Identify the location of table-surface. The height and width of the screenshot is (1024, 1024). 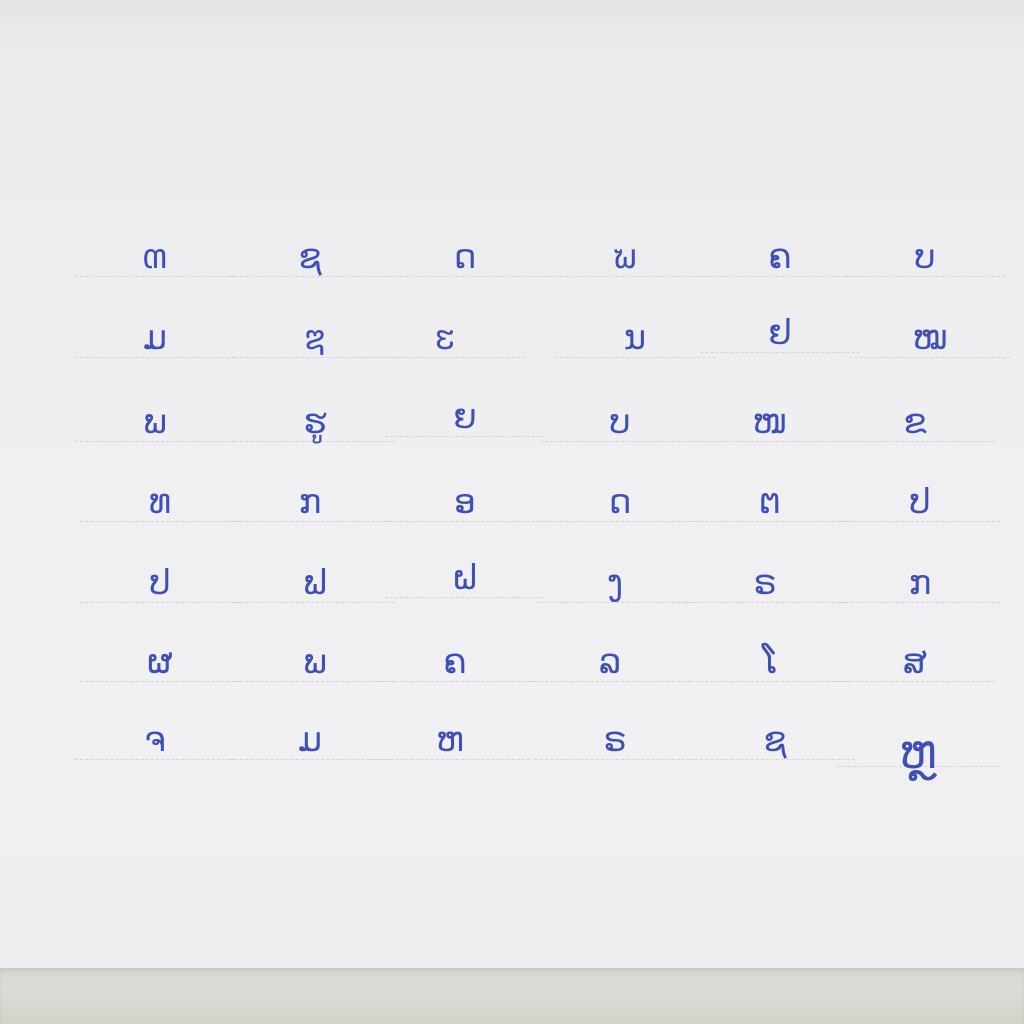
(512, 996).